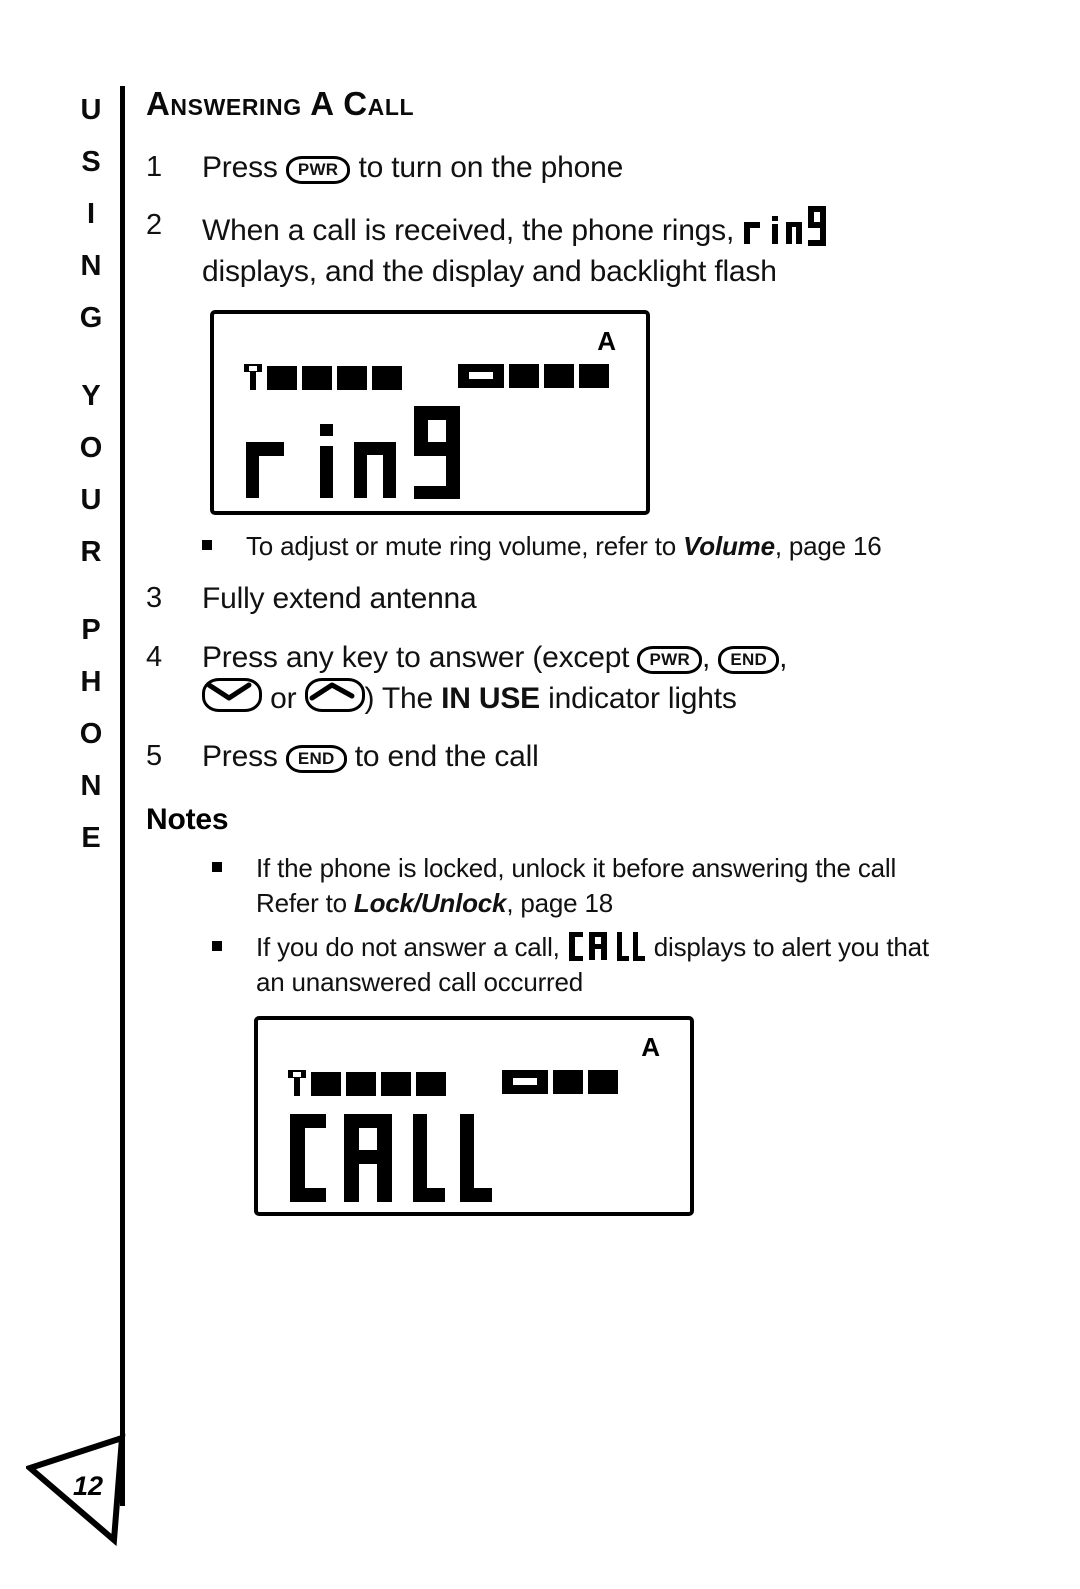 The width and height of the screenshot is (1080, 1589). Describe the element at coordinates (393, 1158) in the screenshot. I see `lcd-main-text-call` at that location.